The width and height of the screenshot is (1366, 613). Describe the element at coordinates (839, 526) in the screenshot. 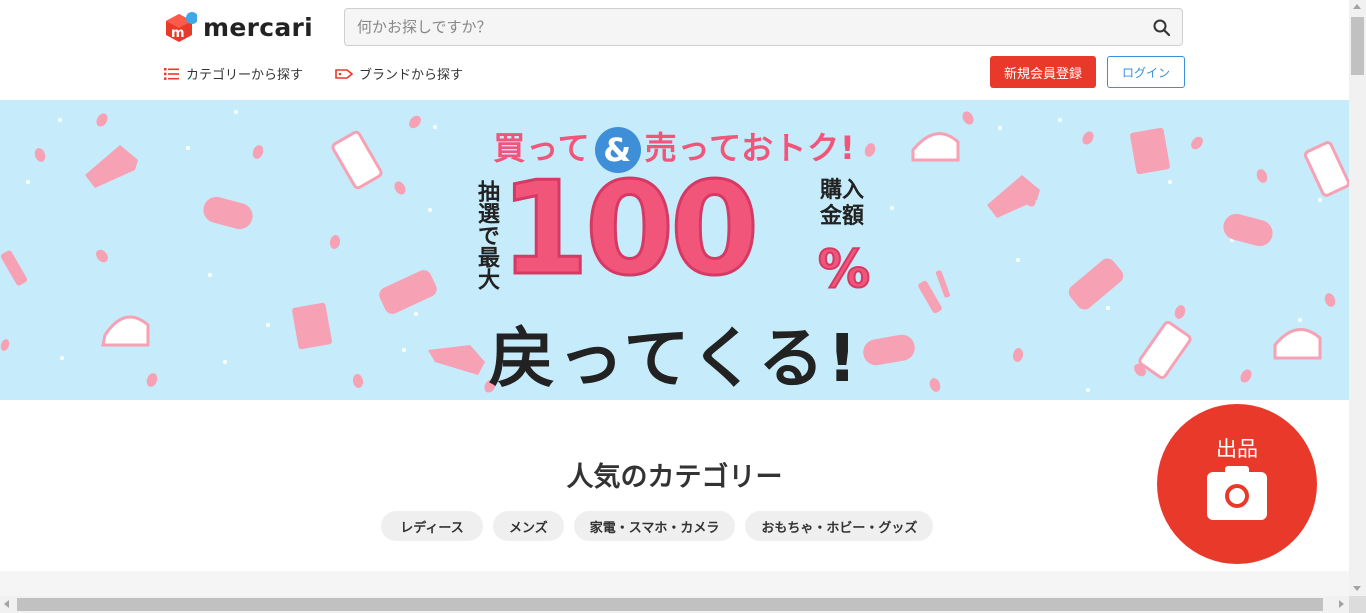

I see `category-chip-toys: おもちゃ・ホビー・グッズ` at that location.